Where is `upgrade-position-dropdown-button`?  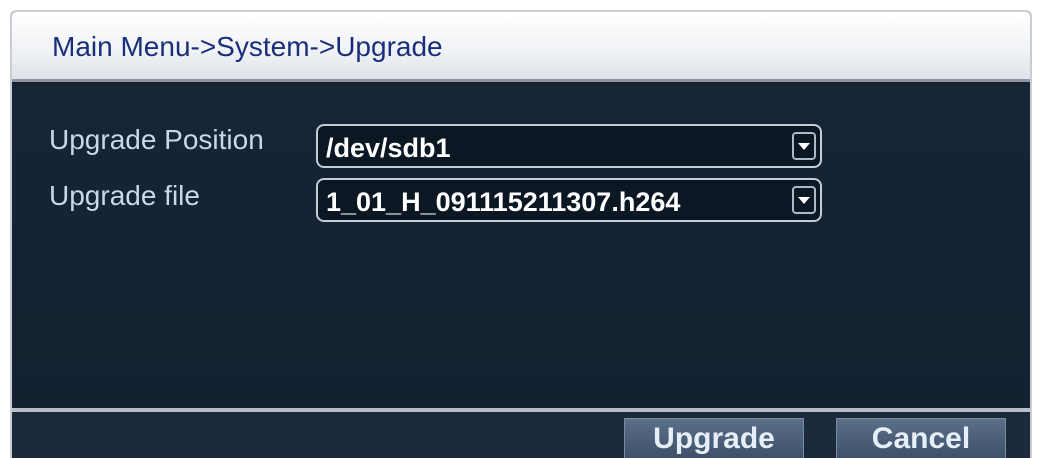
upgrade-position-dropdown-button is located at coordinates (804, 146).